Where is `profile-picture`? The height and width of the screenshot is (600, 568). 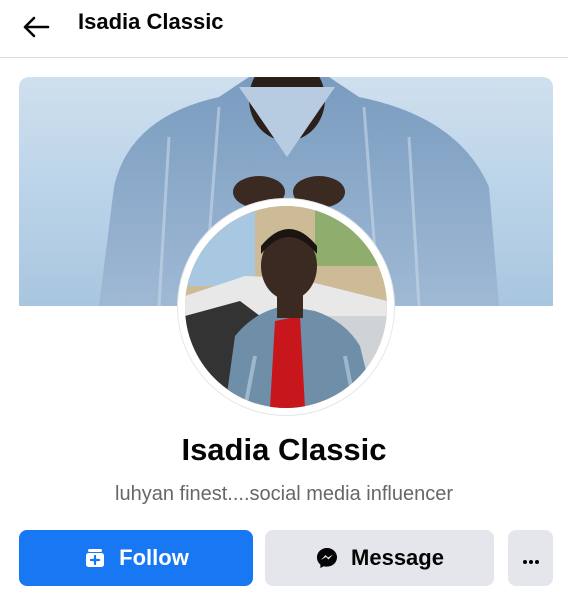 profile-picture is located at coordinates (286, 307).